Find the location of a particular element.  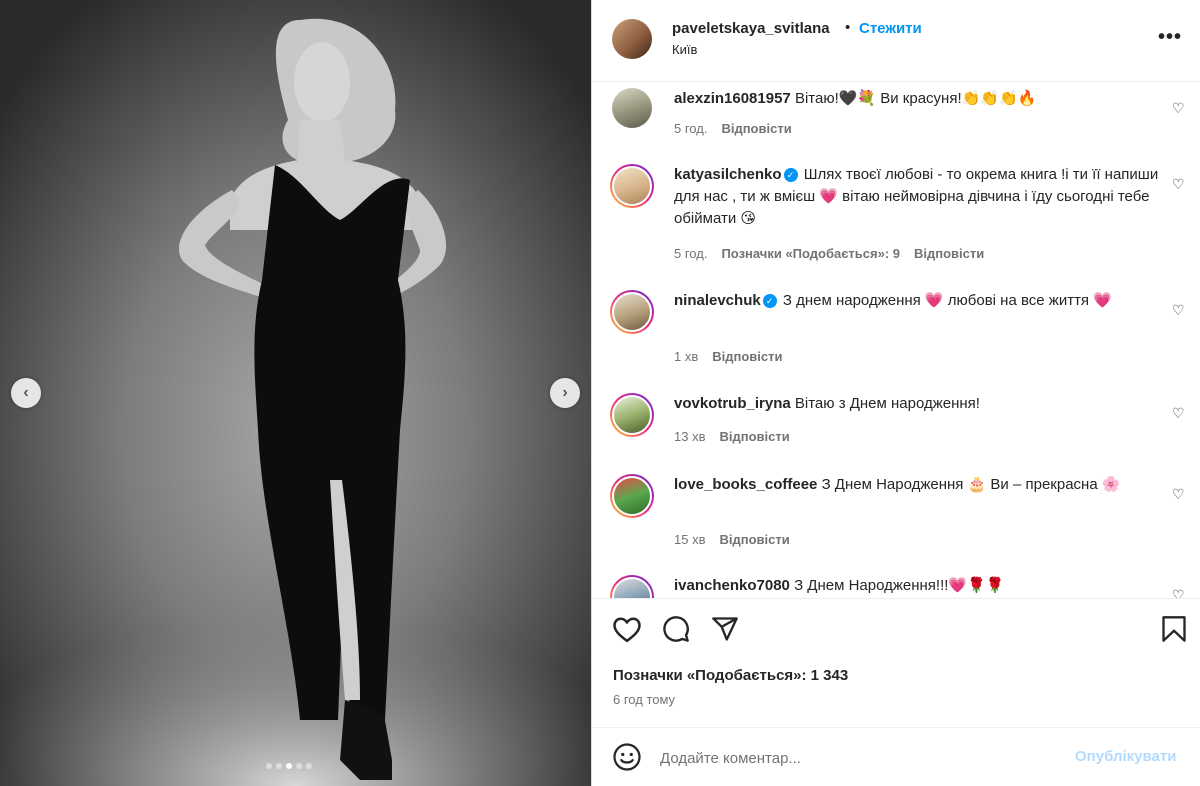

heart-icon is located at coordinates (627, 629).